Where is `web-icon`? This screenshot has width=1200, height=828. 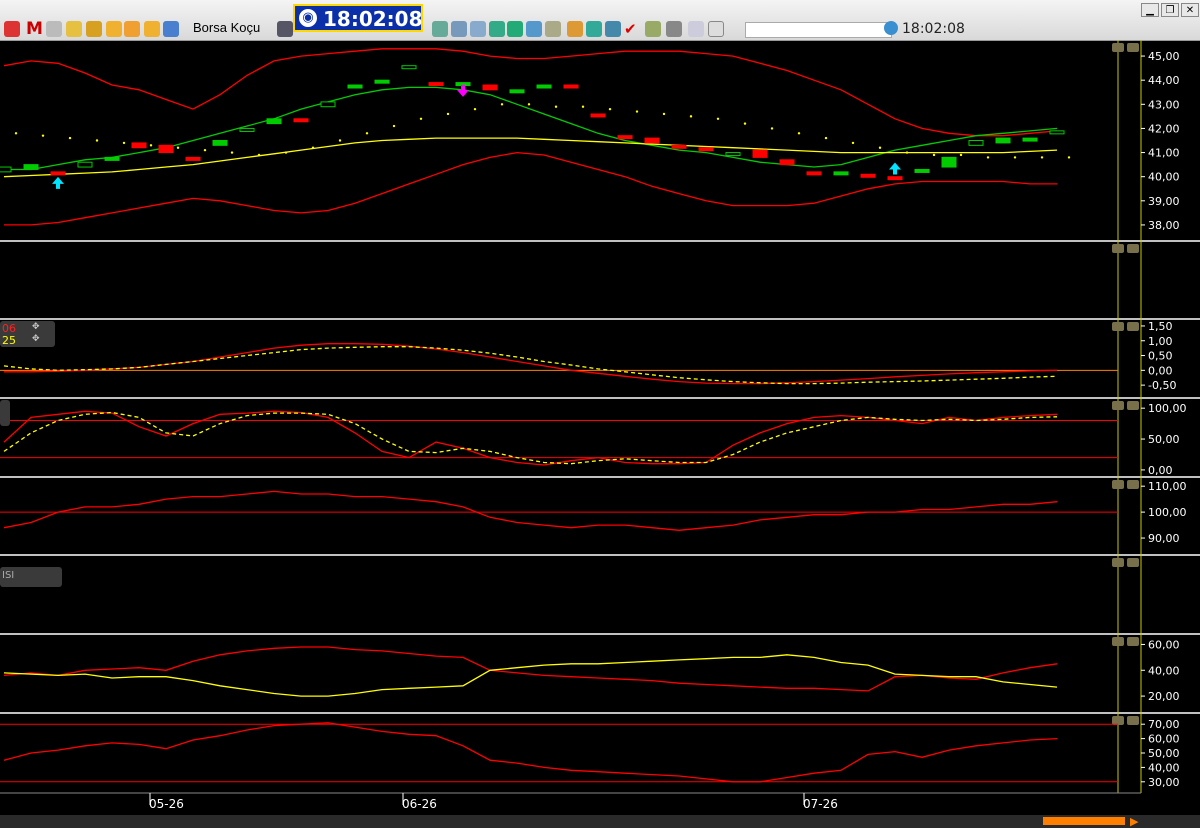
web-icon is located at coordinates (594, 29).